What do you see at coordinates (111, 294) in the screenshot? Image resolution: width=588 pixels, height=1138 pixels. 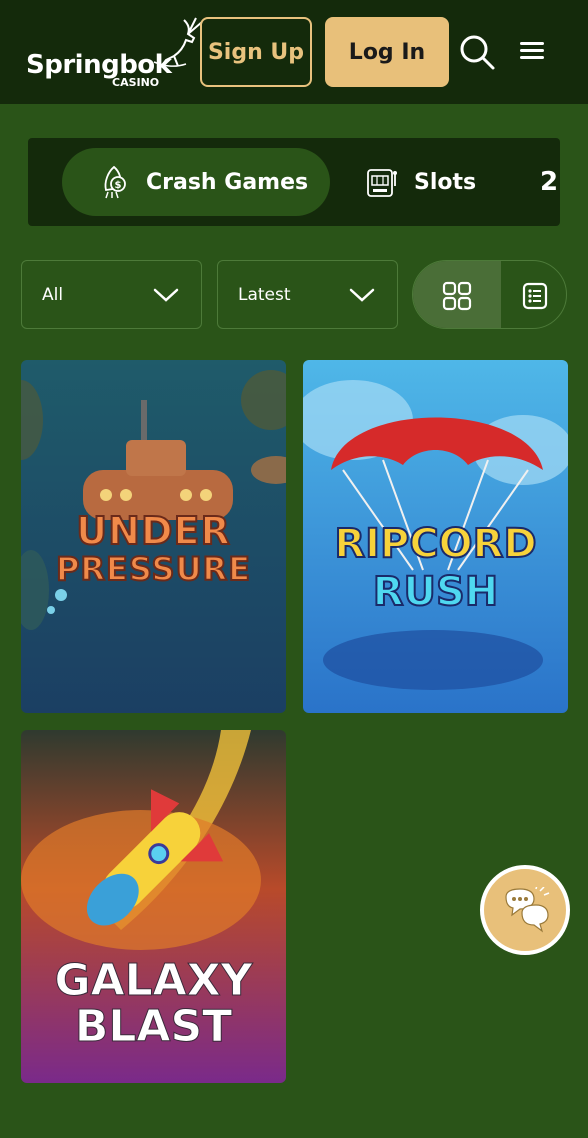 I see `type-filter-dropdown: All` at bounding box center [111, 294].